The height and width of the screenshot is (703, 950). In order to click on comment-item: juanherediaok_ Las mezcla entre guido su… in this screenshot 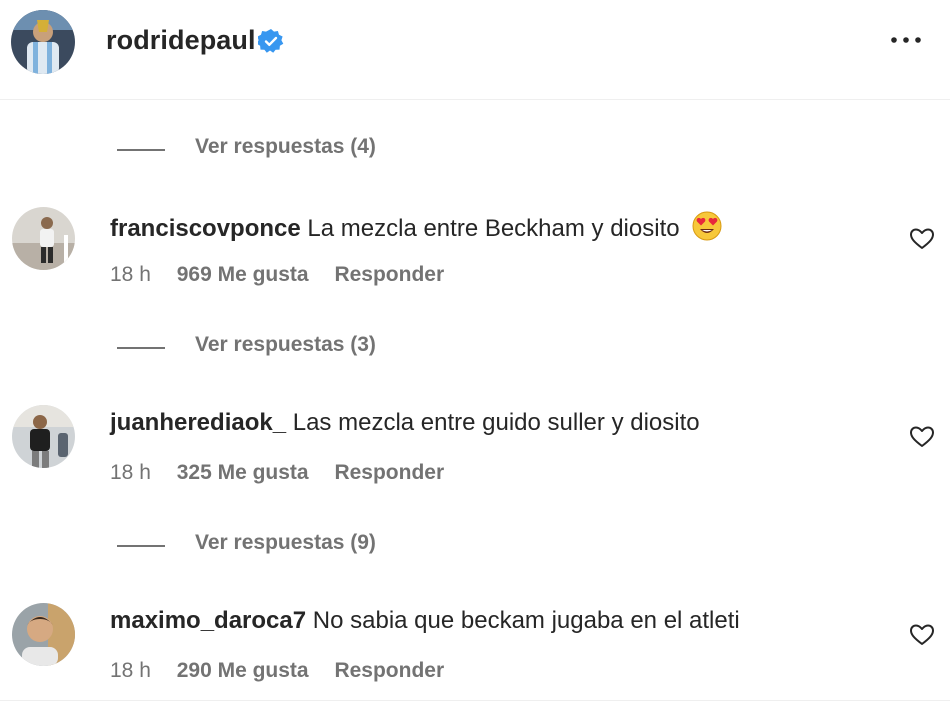, I will do `click(475, 455)`.